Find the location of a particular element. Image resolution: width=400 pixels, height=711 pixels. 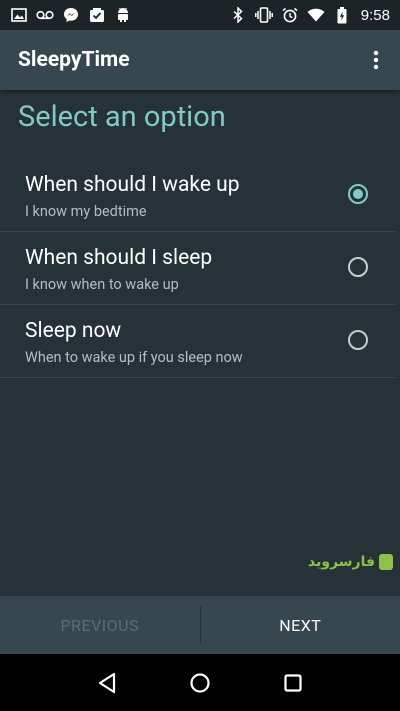

recents-icon is located at coordinates (293, 683).